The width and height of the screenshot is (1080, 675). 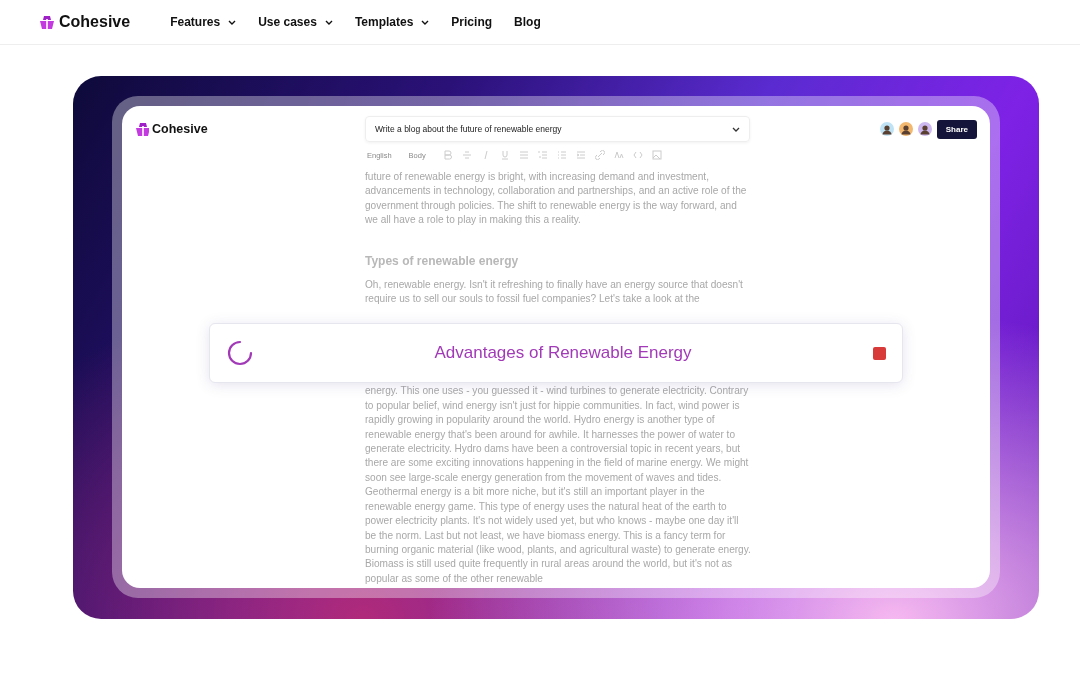 What do you see at coordinates (599, 155) in the screenshot?
I see `link-icon` at bounding box center [599, 155].